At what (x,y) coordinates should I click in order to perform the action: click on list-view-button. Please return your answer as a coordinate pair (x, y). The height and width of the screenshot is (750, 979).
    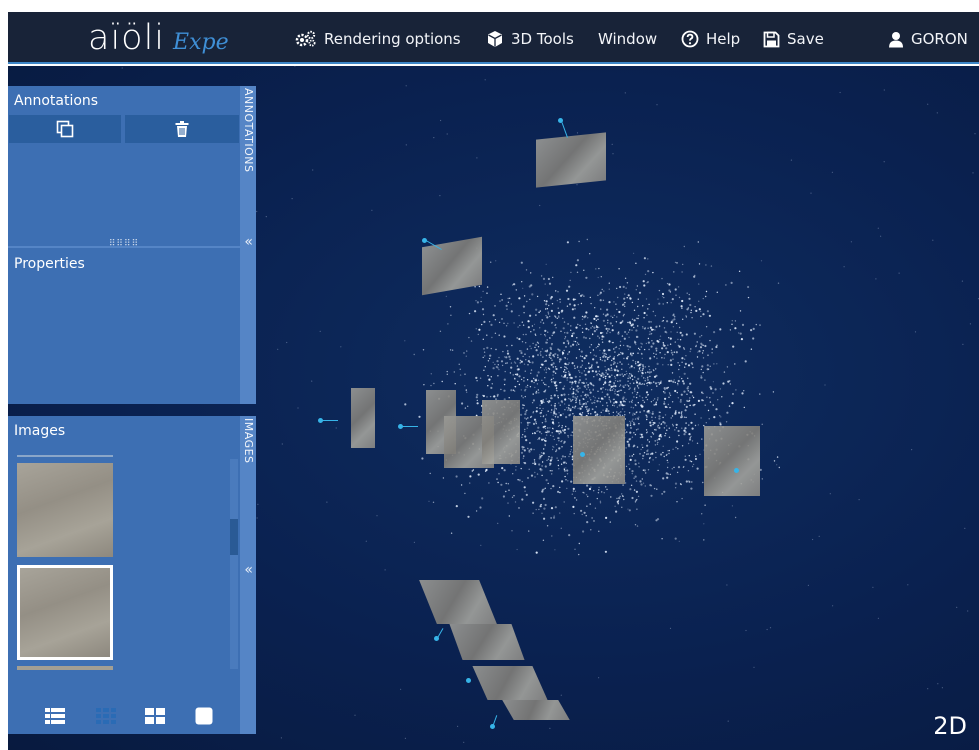
    Looking at the image, I should click on (55, 716).